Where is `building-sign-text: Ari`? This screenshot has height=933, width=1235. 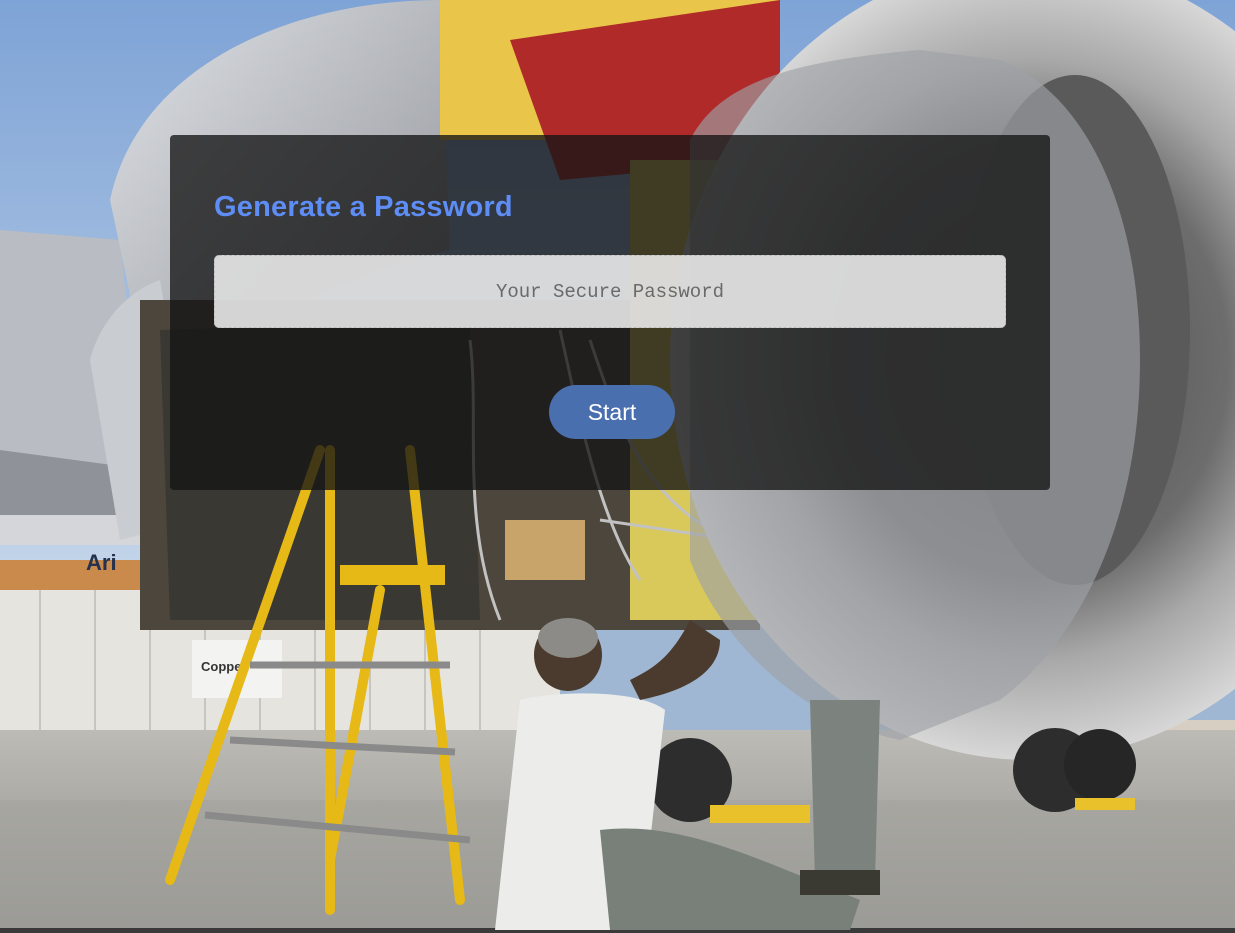 building-sign-text: Ari is located at coordinates (101, 562).